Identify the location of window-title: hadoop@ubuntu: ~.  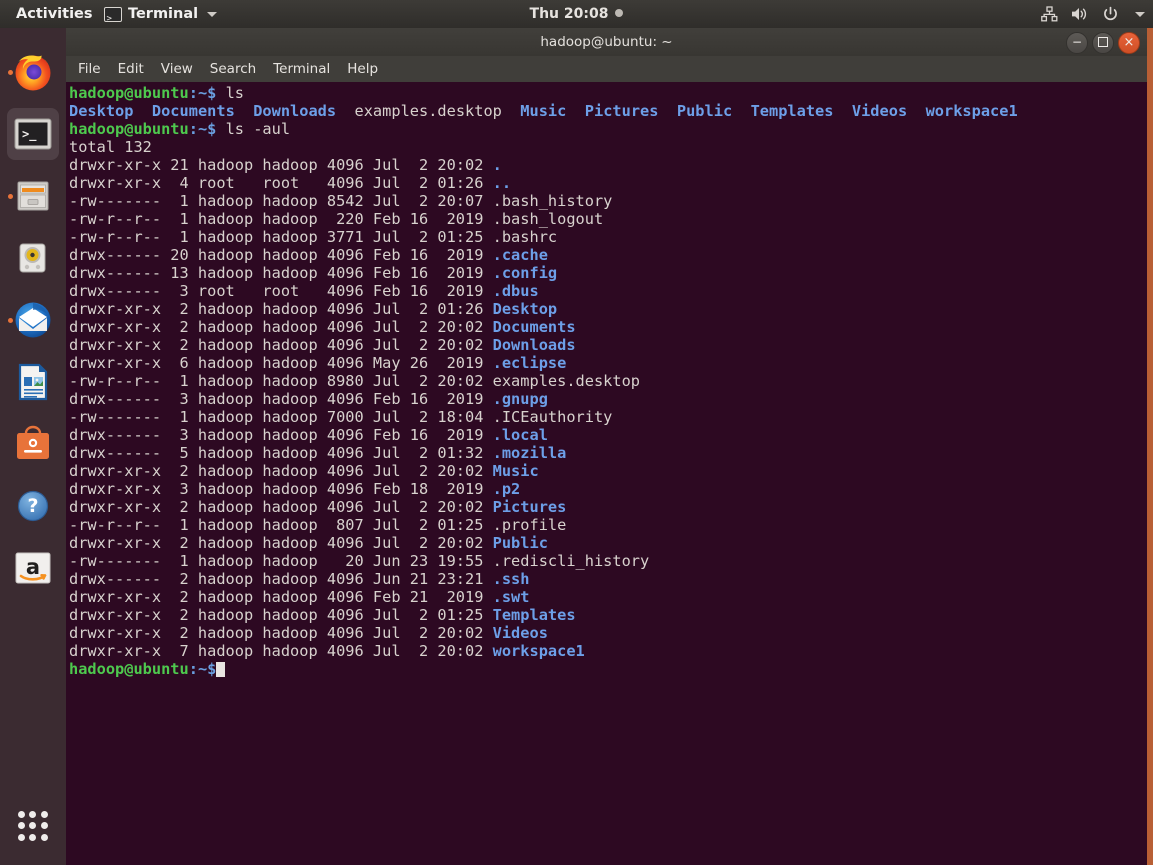
(606, 42).